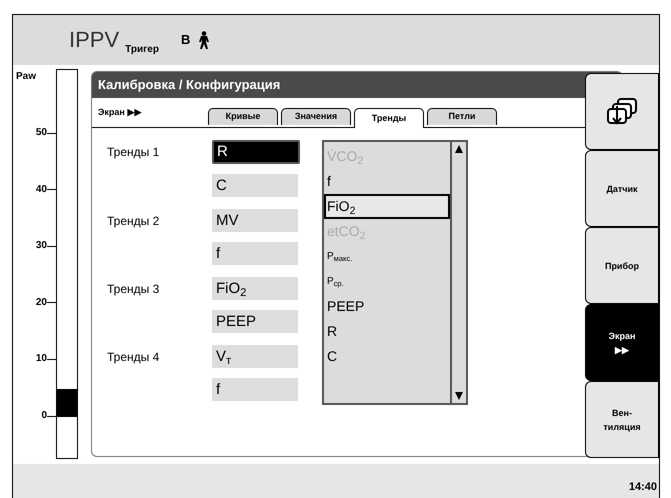 Image resolution: width=671 pixels, height=498 pixels. Describe the element at coordinates (459, 396) in the screenshot. I see `scroll-down-icon` at that location.